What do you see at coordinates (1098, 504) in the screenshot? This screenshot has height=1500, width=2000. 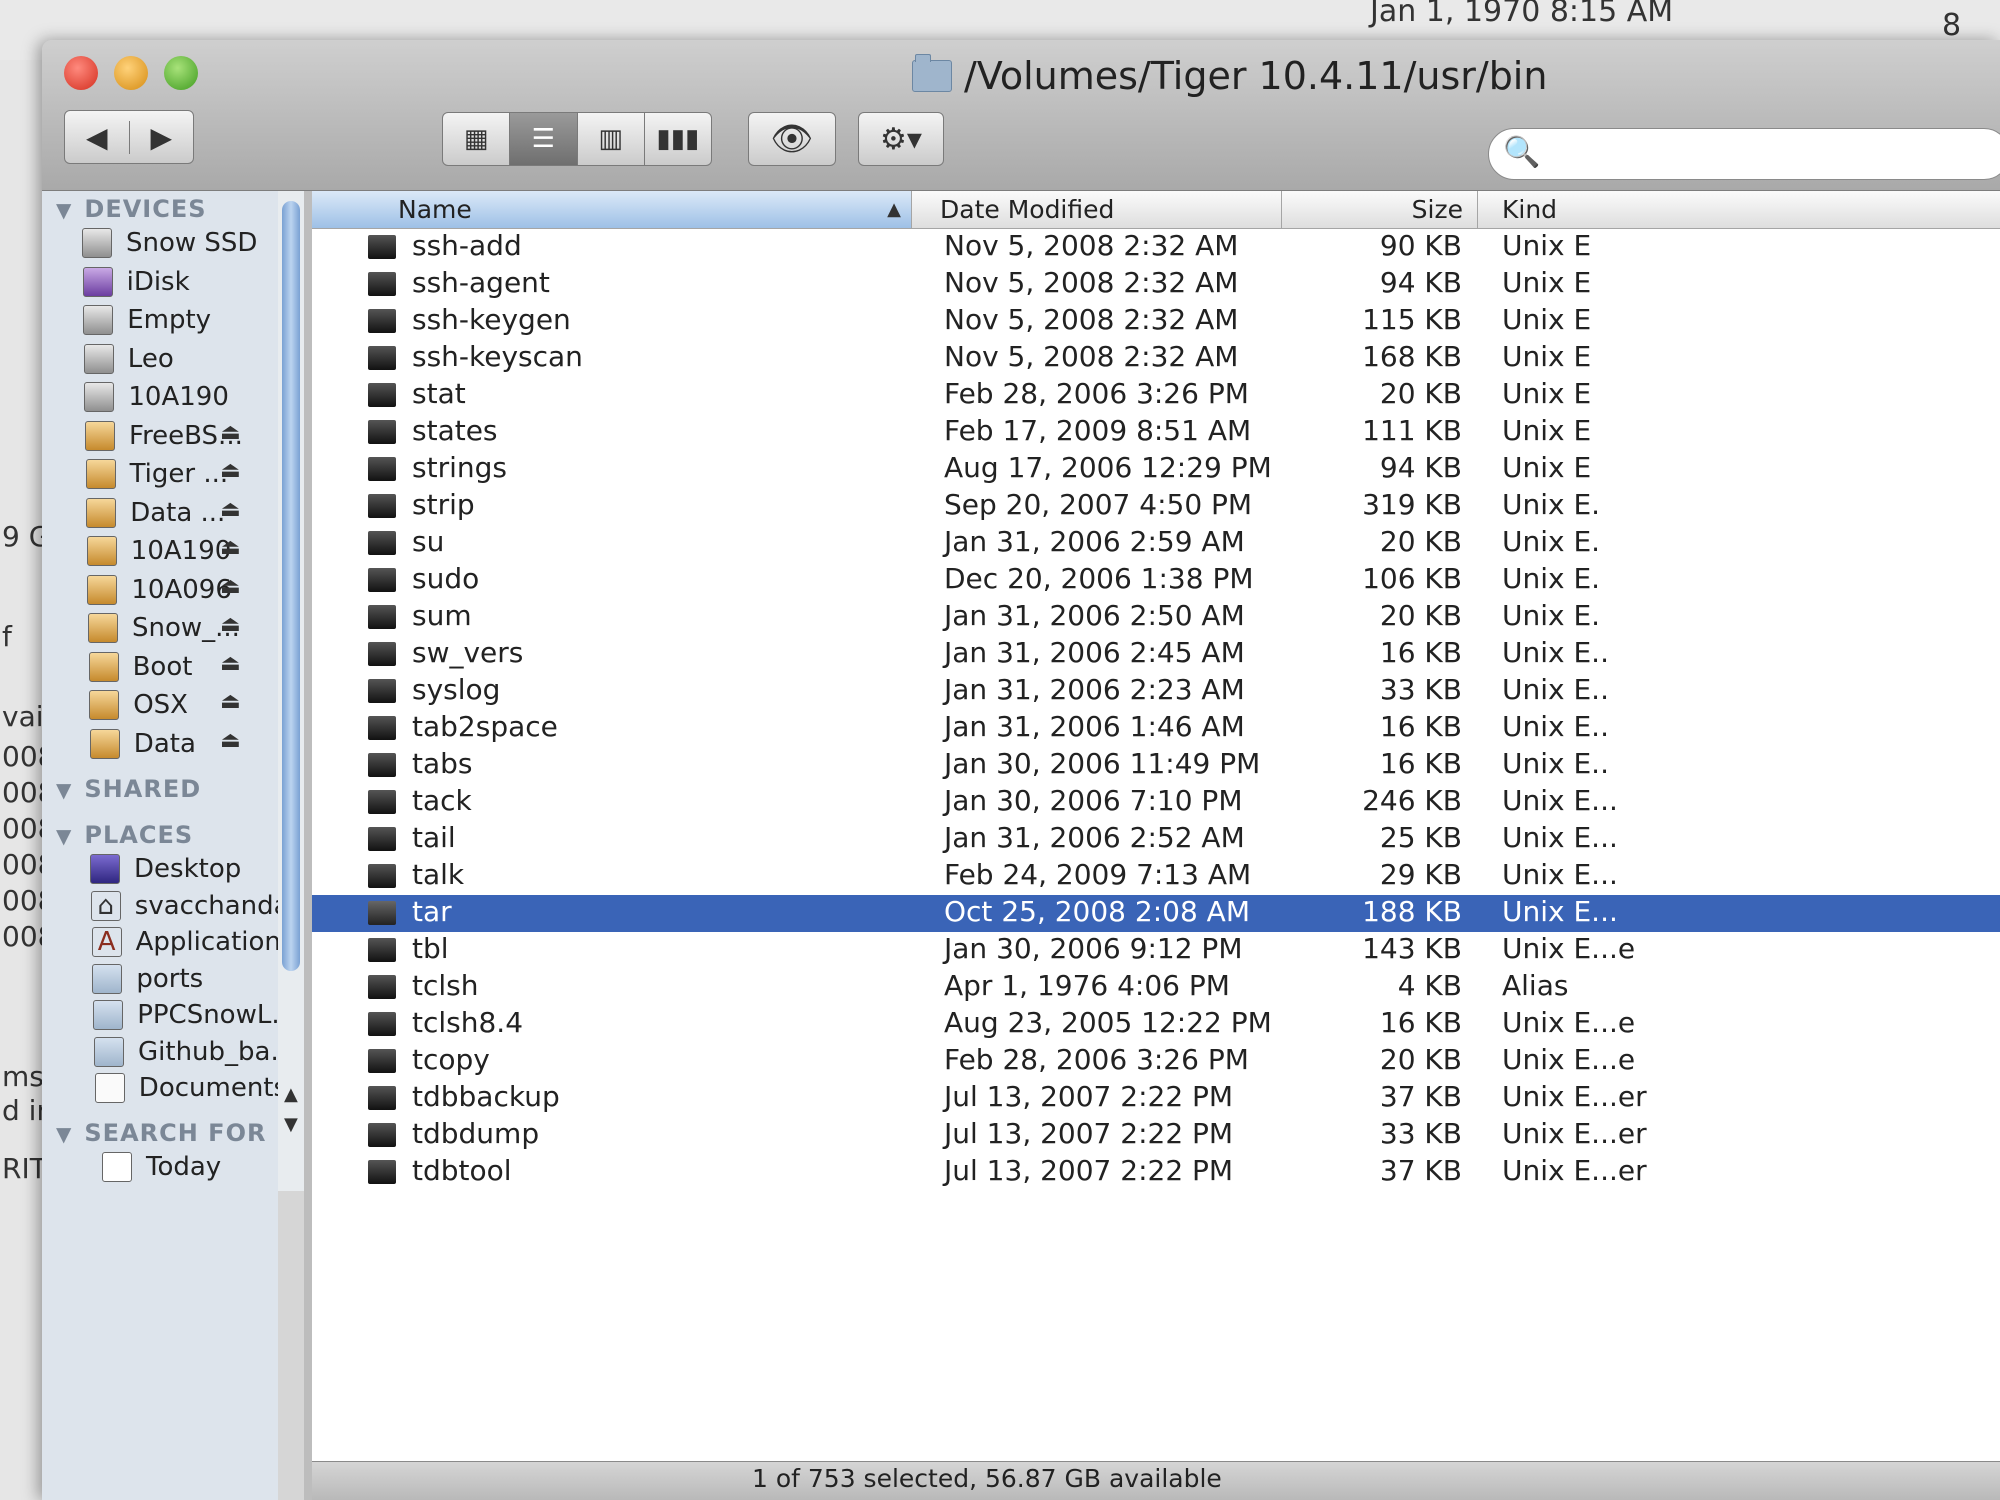 I see `file-date: Sep 20, 2007 4:50 PM` at bounding box center [1098, 504].